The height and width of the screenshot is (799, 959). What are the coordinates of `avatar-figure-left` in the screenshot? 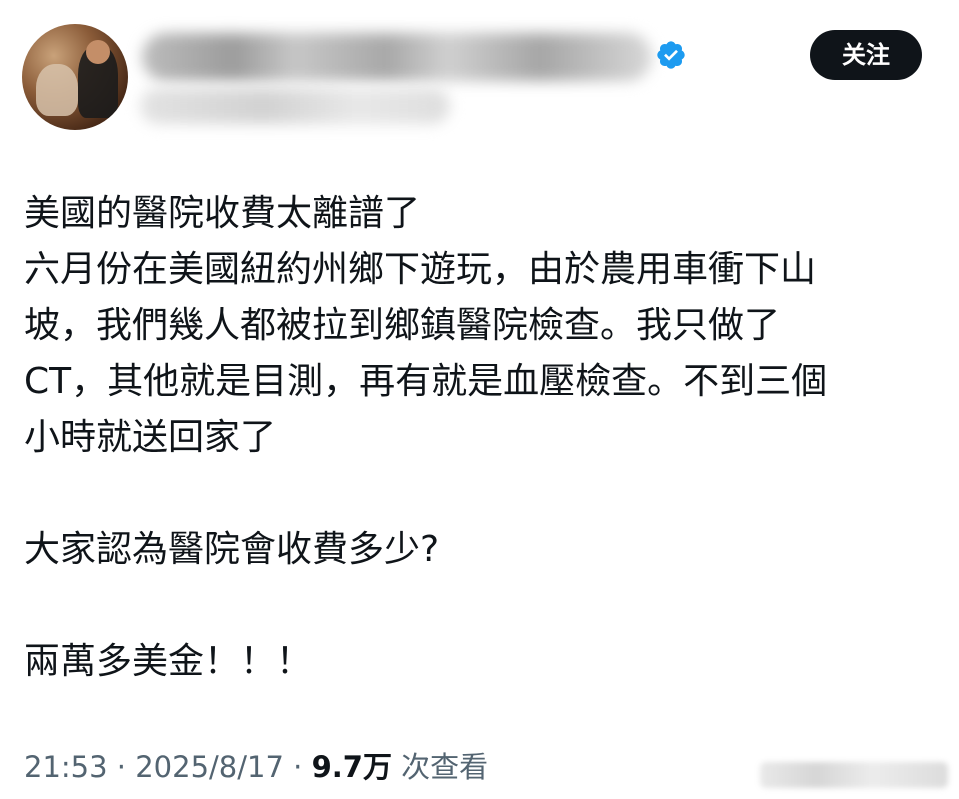 It's located at (57, 90).